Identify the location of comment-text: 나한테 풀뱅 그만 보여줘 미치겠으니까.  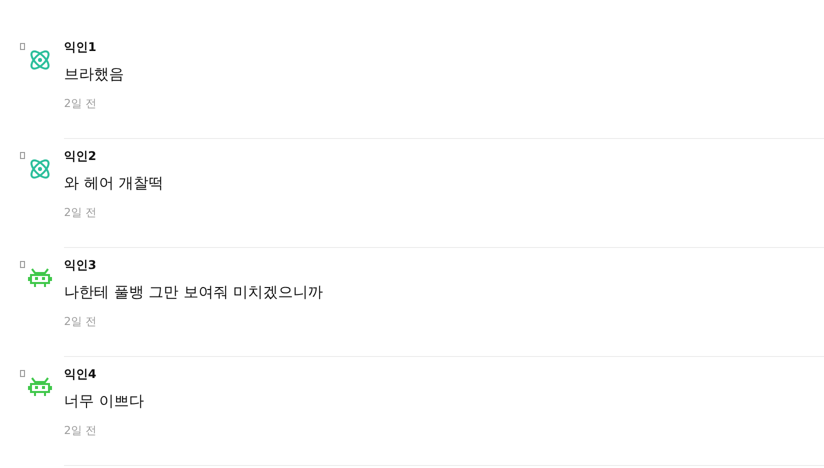
(194, 292).